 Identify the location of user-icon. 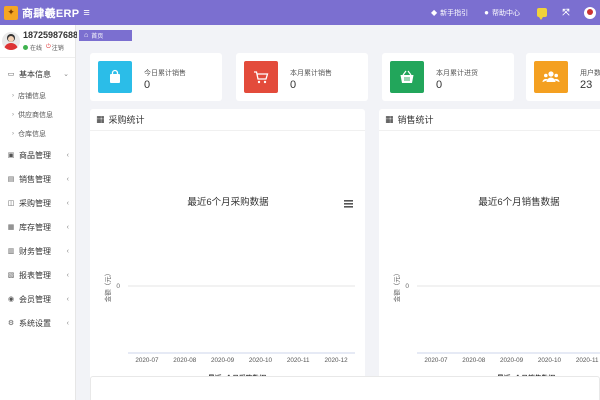
(590, 12).